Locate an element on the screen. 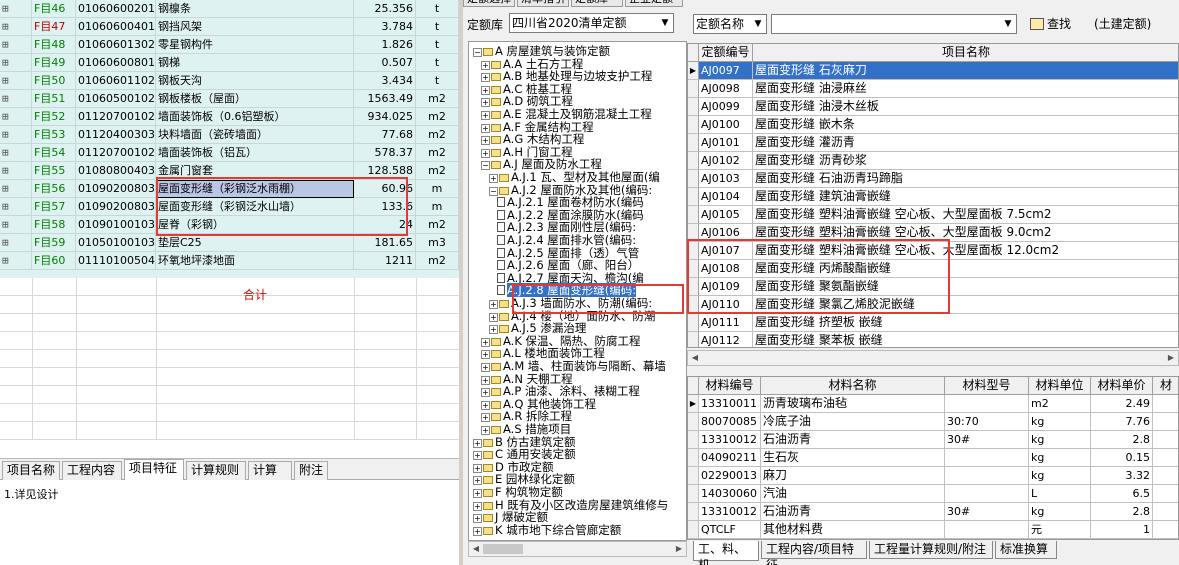 The image size is (1179, 565). quota-name: 屋面变形缝 塑料油膏嵌缝 空心板、大型屋面板 12.0cm2 is located at coordinates (965, 251).